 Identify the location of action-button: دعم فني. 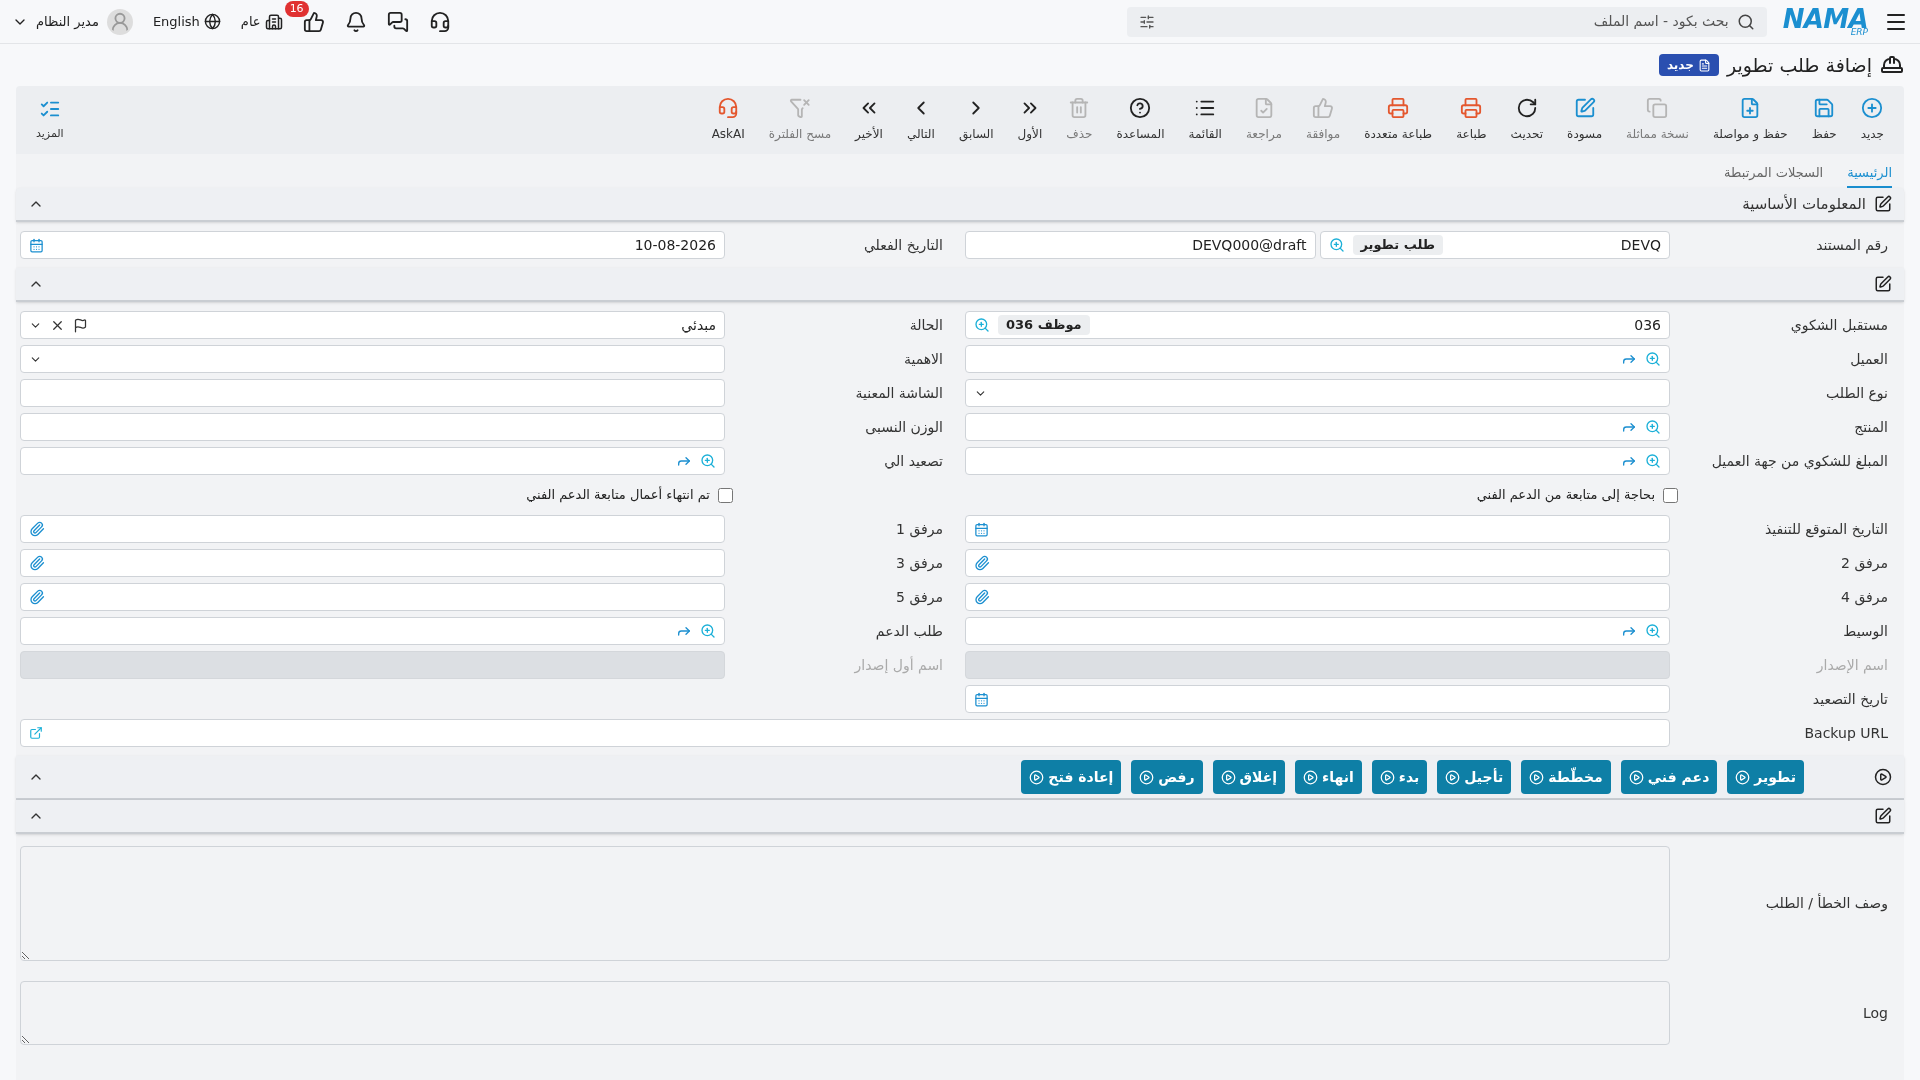
(1669, 777).